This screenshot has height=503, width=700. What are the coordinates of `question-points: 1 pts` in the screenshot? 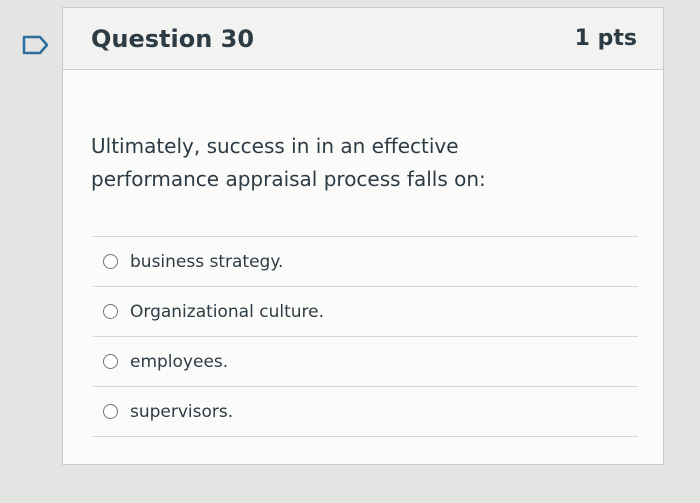 It's located at (605, 38).